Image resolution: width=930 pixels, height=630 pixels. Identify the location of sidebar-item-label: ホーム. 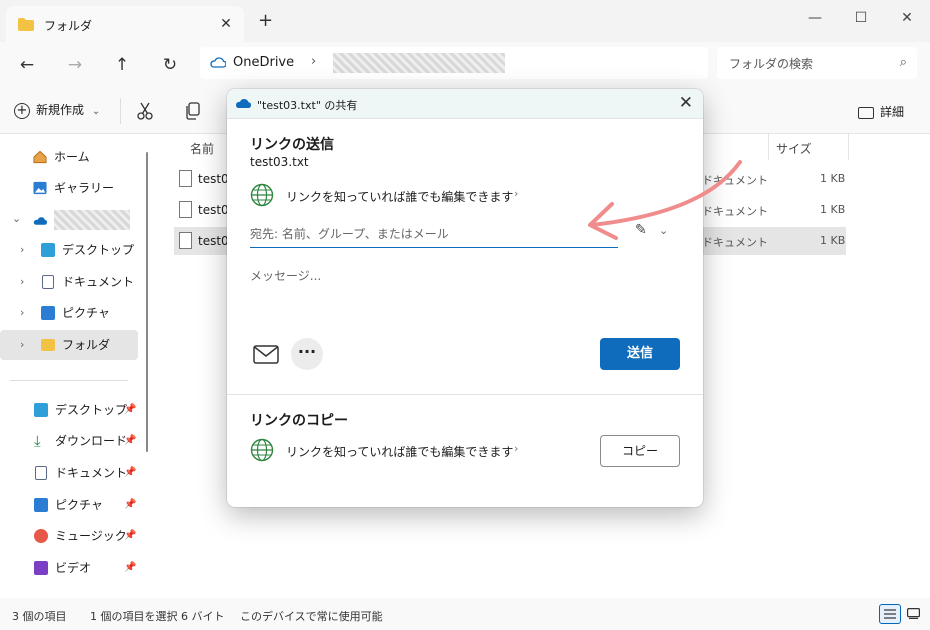
(72, 157).